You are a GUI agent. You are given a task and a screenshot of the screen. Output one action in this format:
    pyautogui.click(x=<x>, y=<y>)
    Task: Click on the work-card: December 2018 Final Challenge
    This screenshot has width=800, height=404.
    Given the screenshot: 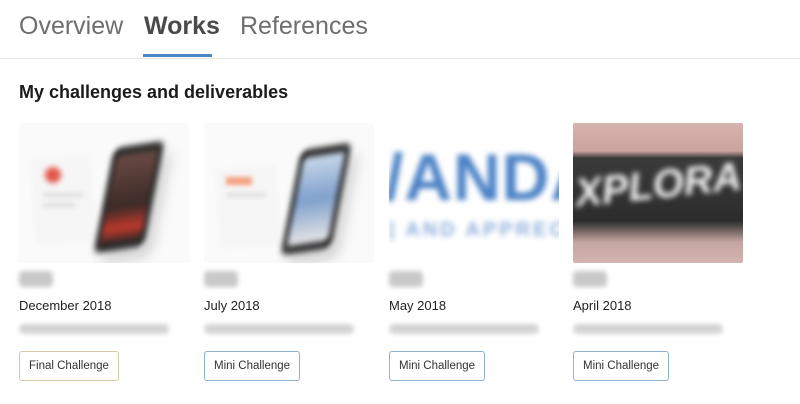 What is the action you would take?
    pyautogui.click(x=108, y=252)
    